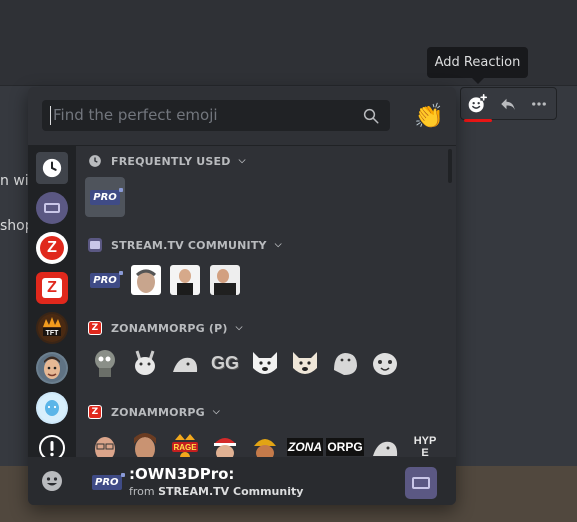 The image size is (577, 522). Describe the element at coordinates (52, 481) in the screenshot. I see `smile-icon` at that location.